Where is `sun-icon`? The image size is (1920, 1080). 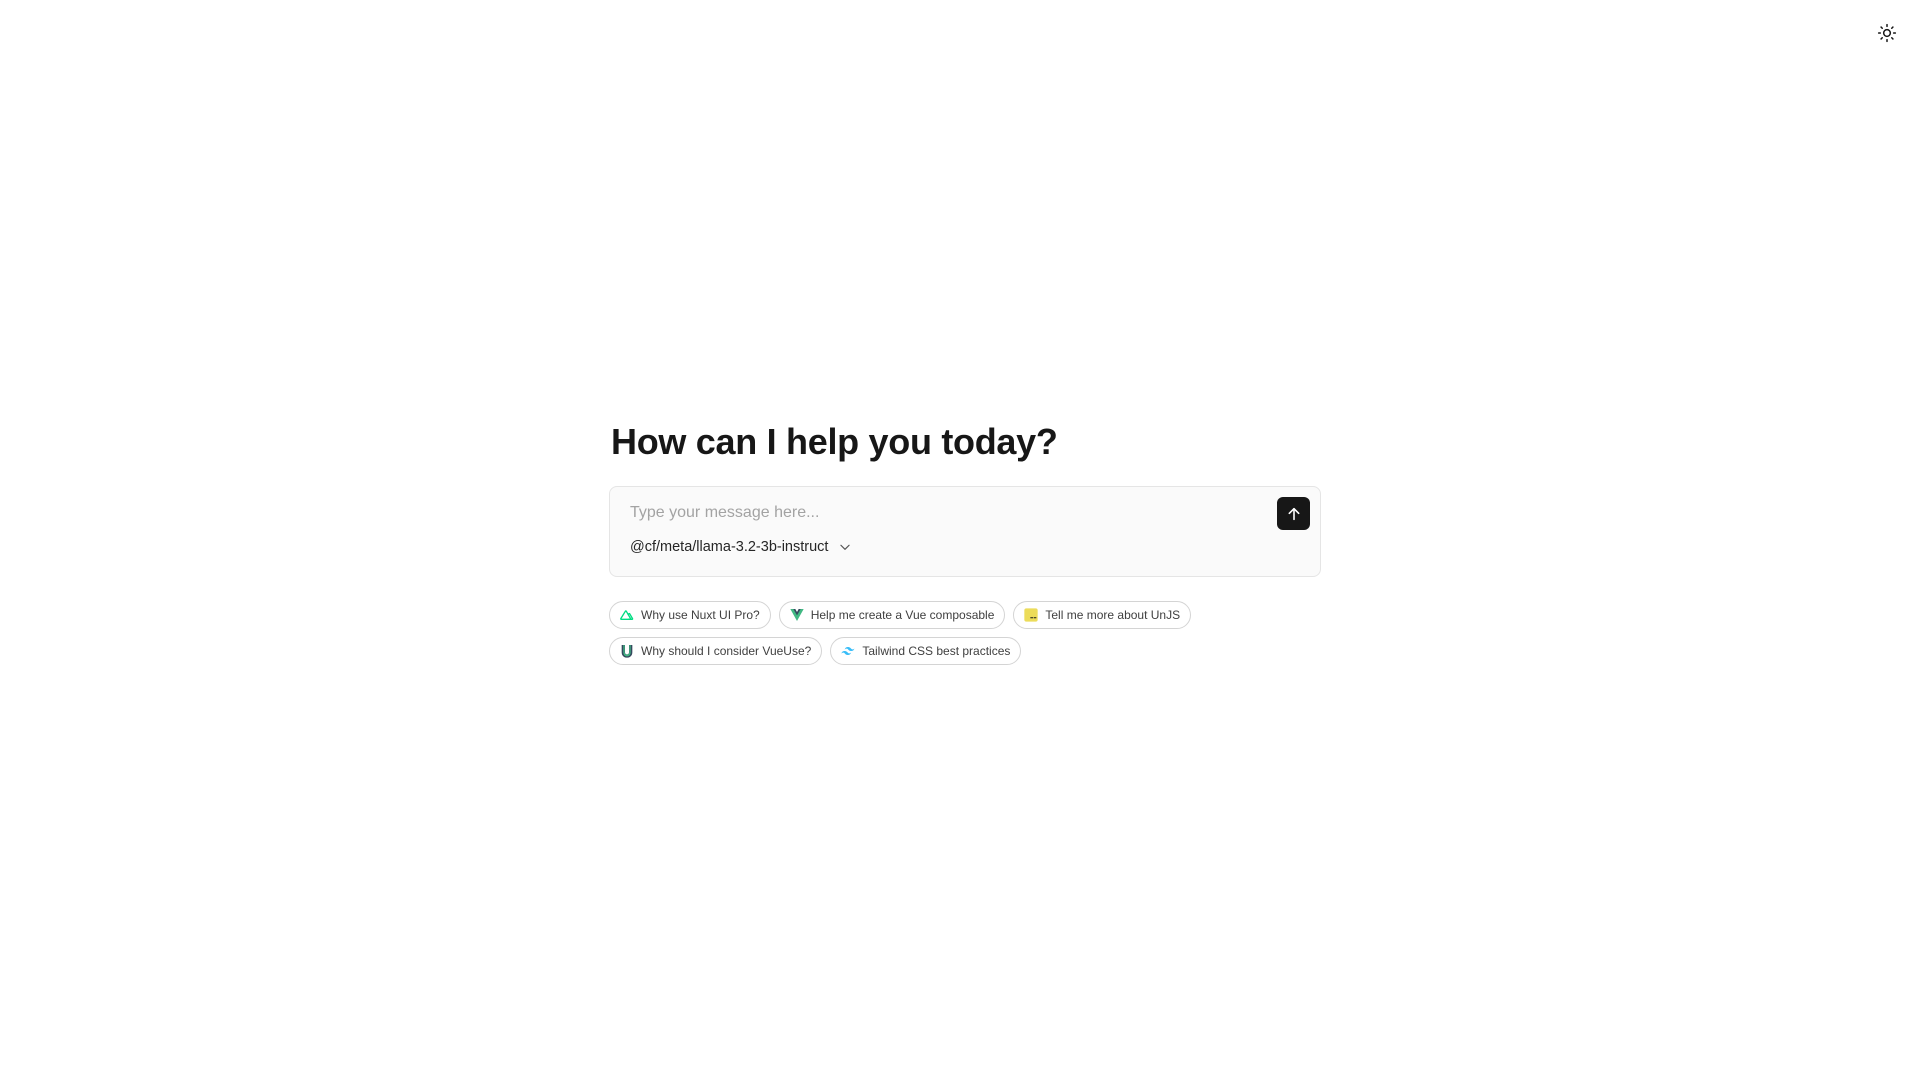 sun-icon is located at coordinates (1887, 33).